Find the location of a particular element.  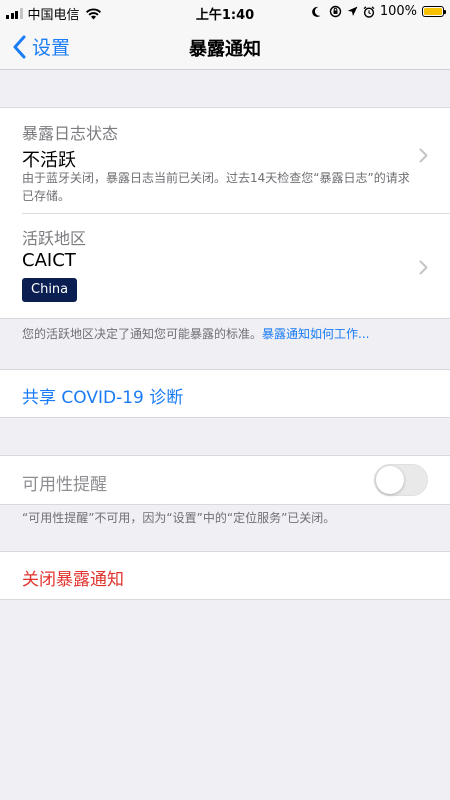

region-row: 活跃地区 CAICT China is located at coordinates (225, 266).